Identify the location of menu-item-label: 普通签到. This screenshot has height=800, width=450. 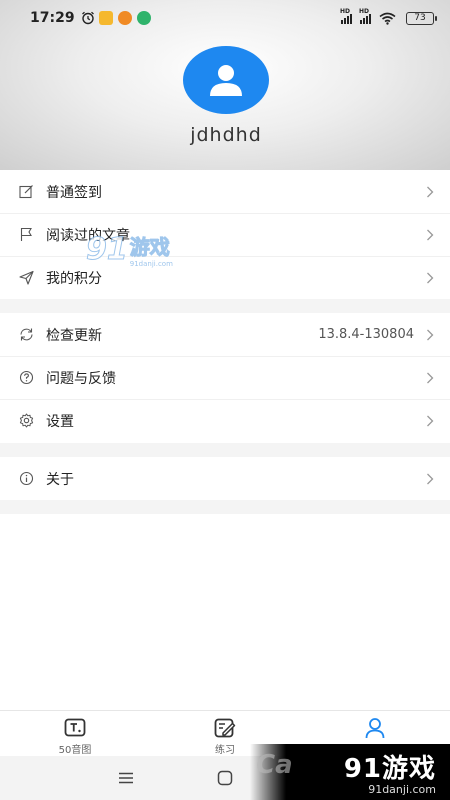
(74, 192).